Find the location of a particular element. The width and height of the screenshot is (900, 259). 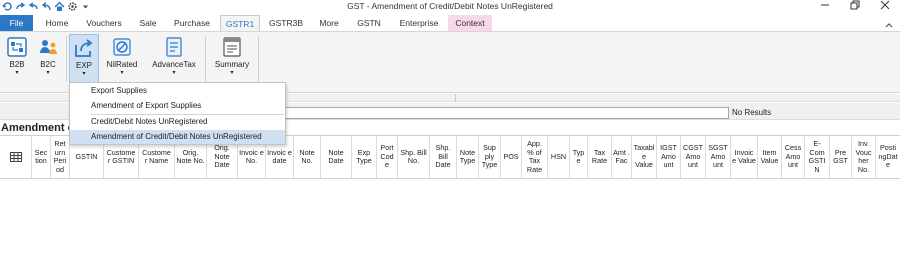

advancetax-button: AdvanceTax ▾ is located at coordinates (174, 59).